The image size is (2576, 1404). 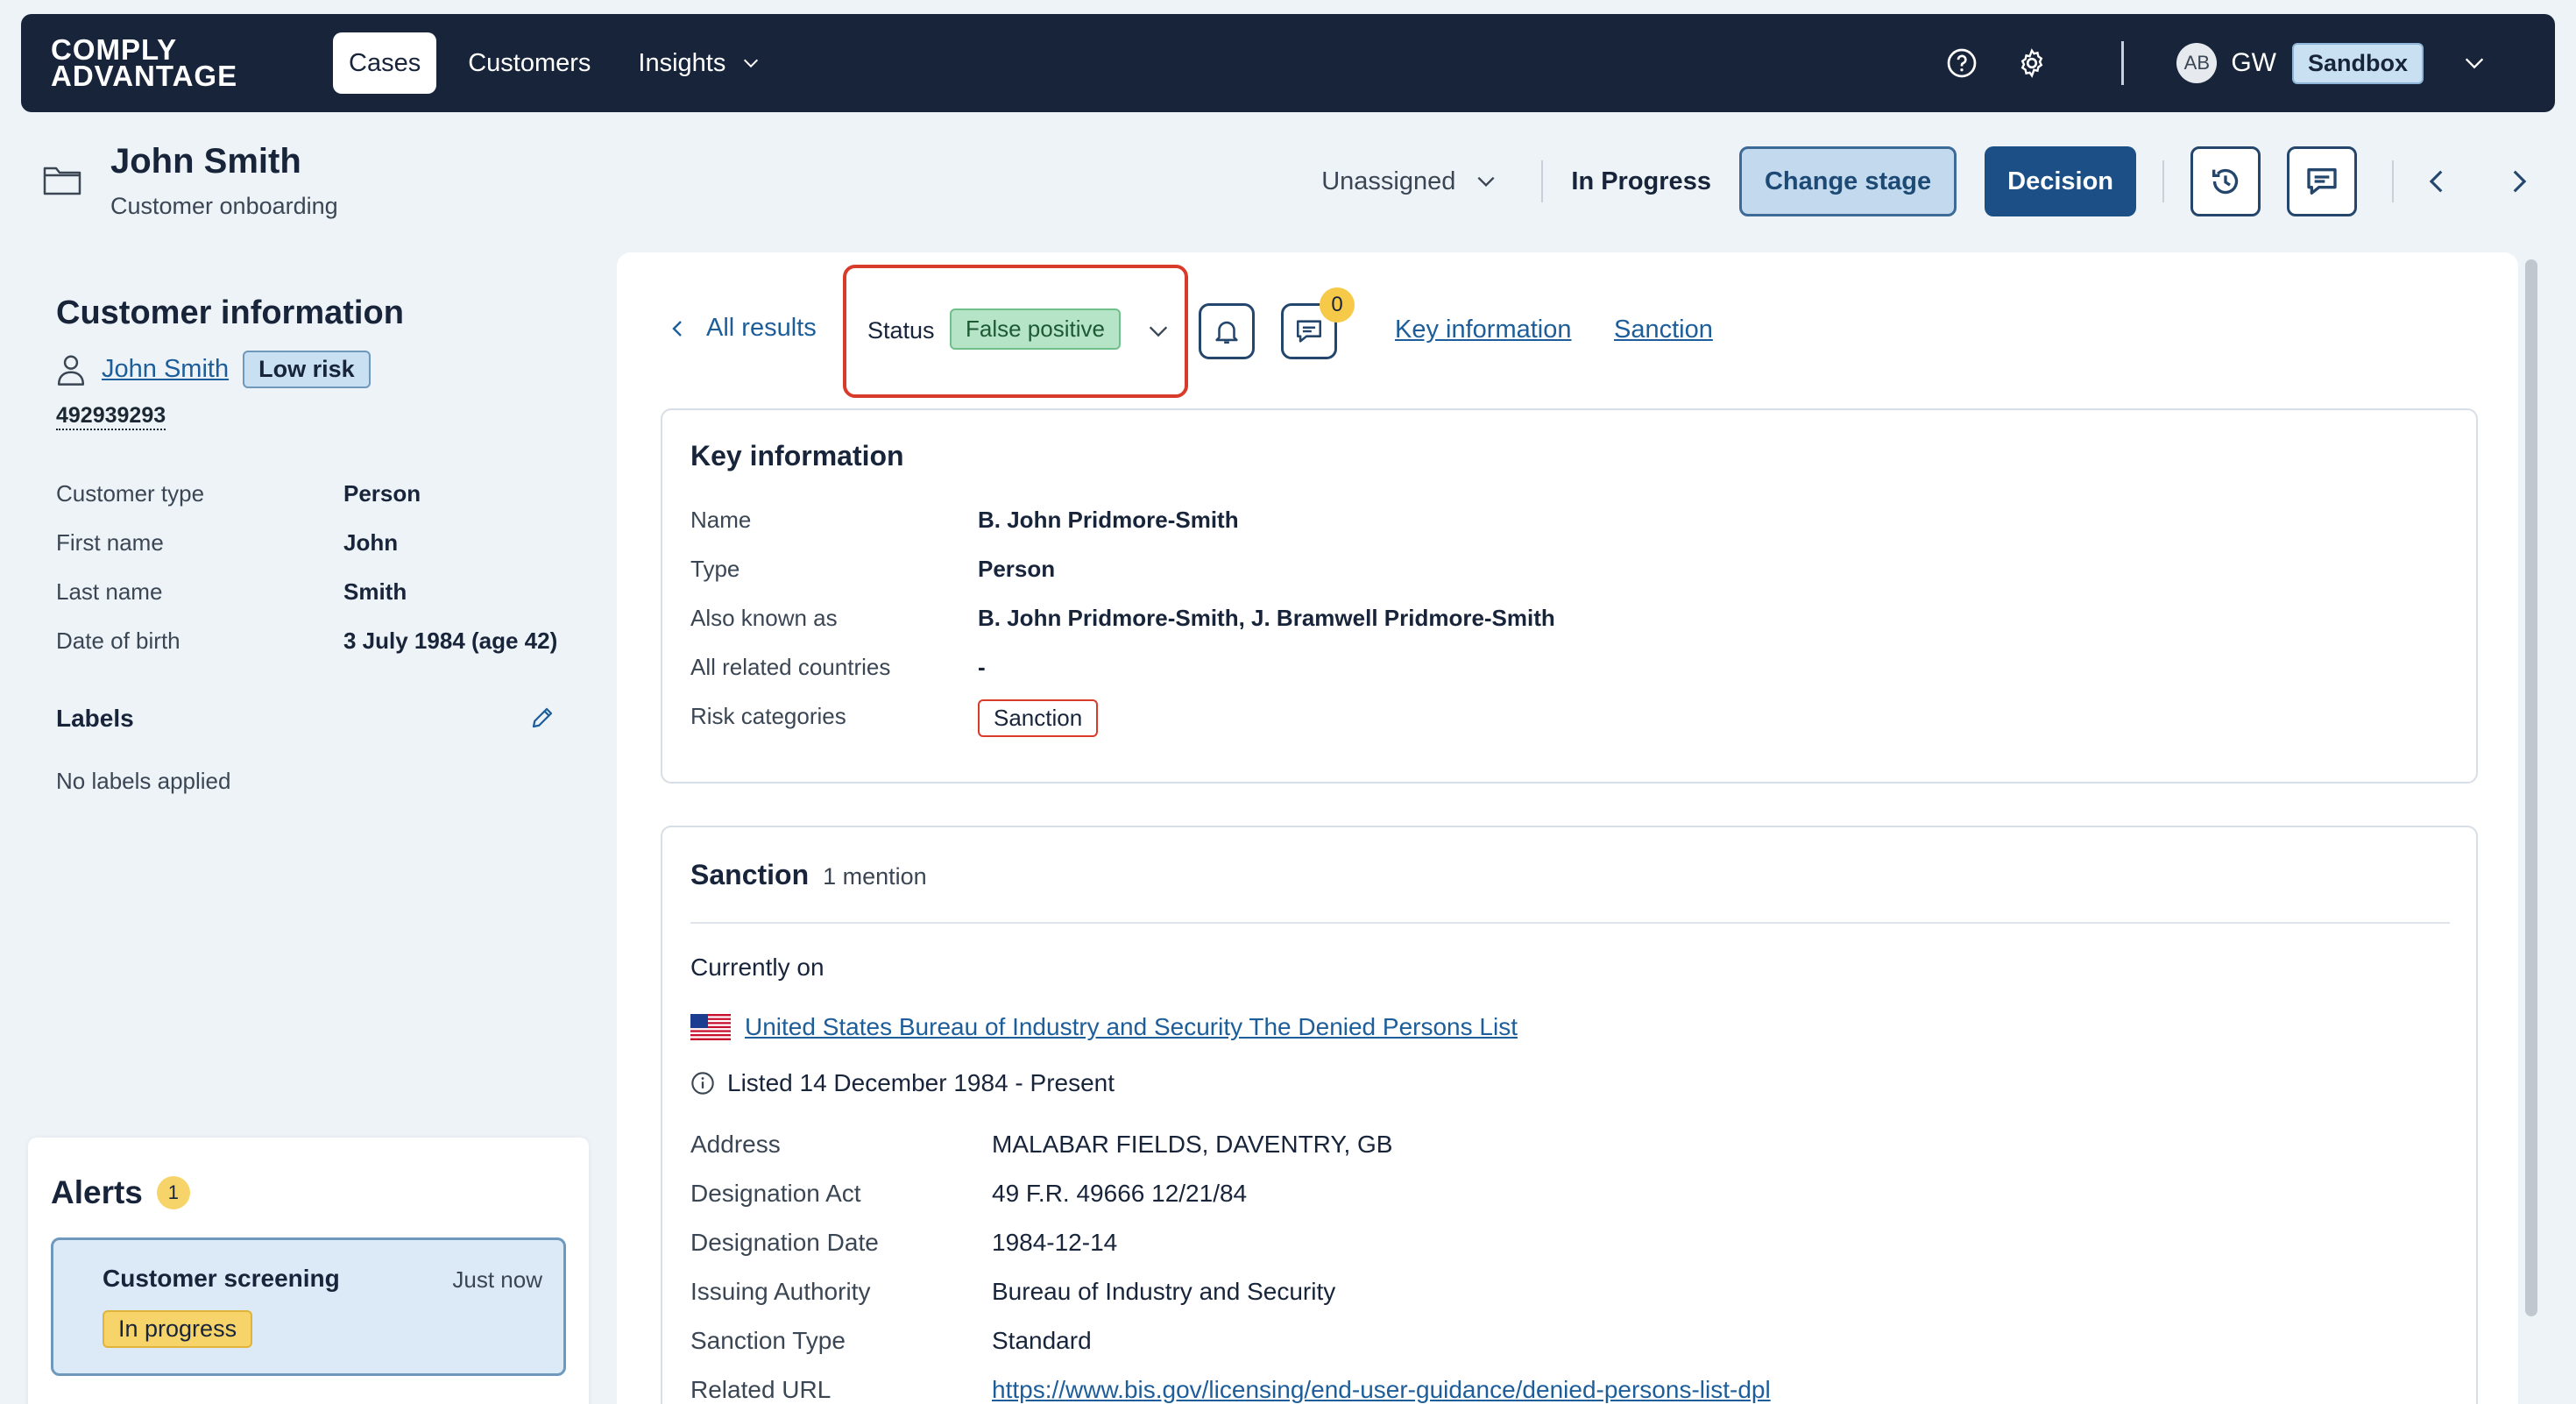 What do you see at coordinates (715, 569) in the screenshot?
I see `field-label: Type` at bounding box center [715, 569].